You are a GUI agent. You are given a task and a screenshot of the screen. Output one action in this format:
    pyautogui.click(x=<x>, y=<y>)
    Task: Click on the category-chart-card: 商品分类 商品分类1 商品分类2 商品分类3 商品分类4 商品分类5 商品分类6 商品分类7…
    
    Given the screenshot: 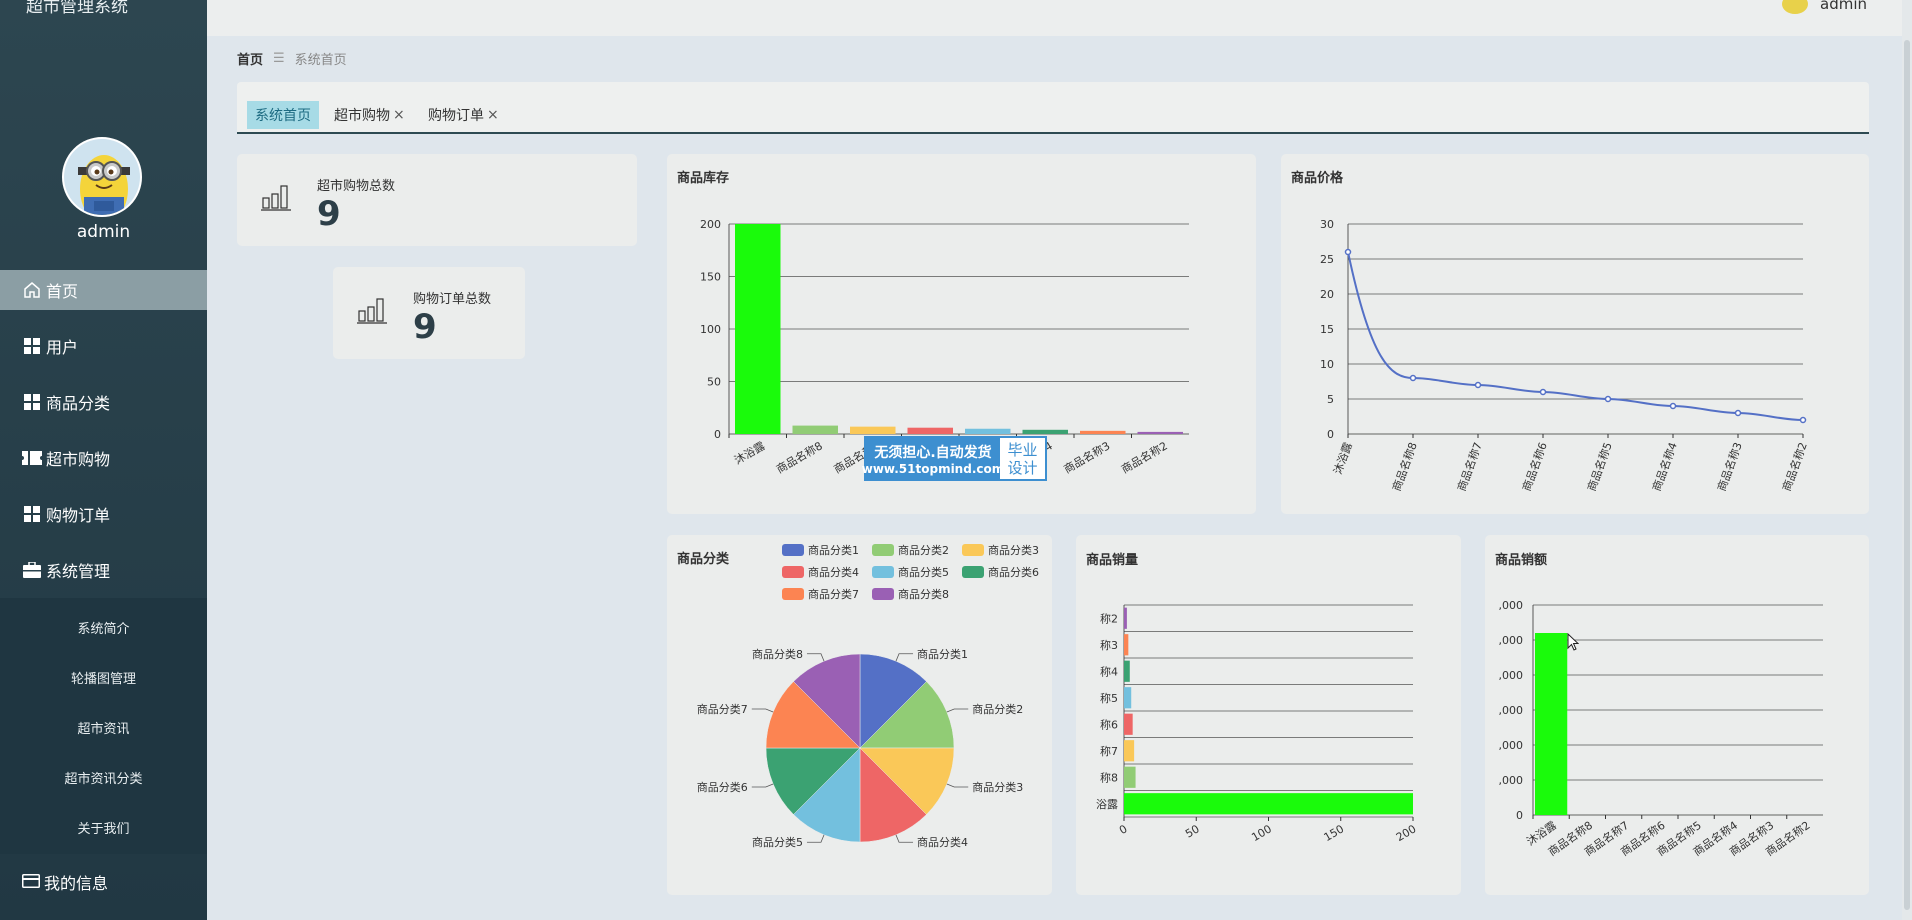 What is the action you would take?
    pyautogui.click(x=859, y=715)
    